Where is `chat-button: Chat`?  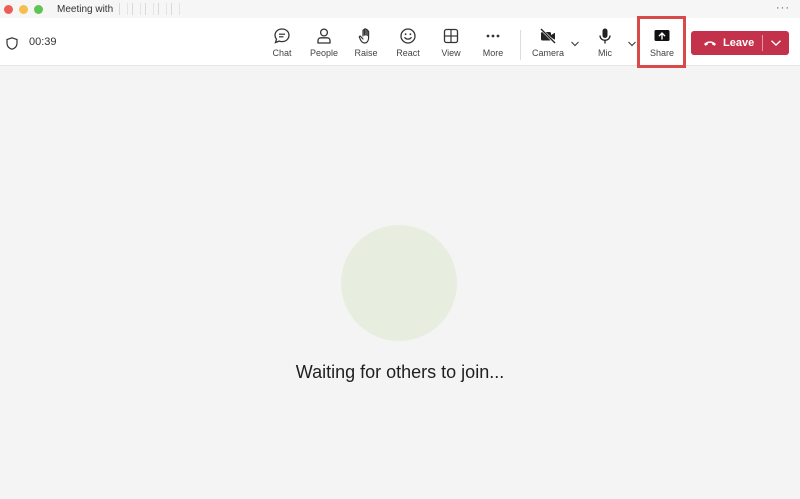 chat-button: Chat is located at coordinates (282, 44).